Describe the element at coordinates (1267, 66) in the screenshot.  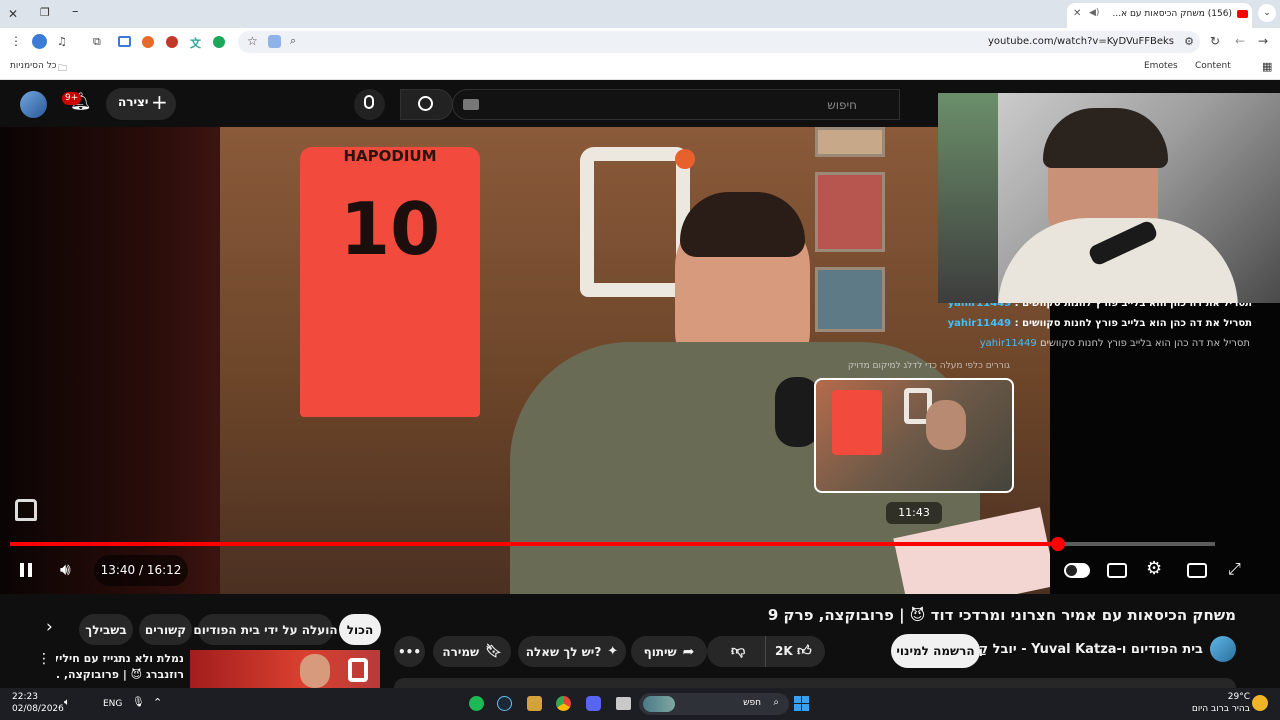
I see `apps-grid-icon: ▦` at that location.